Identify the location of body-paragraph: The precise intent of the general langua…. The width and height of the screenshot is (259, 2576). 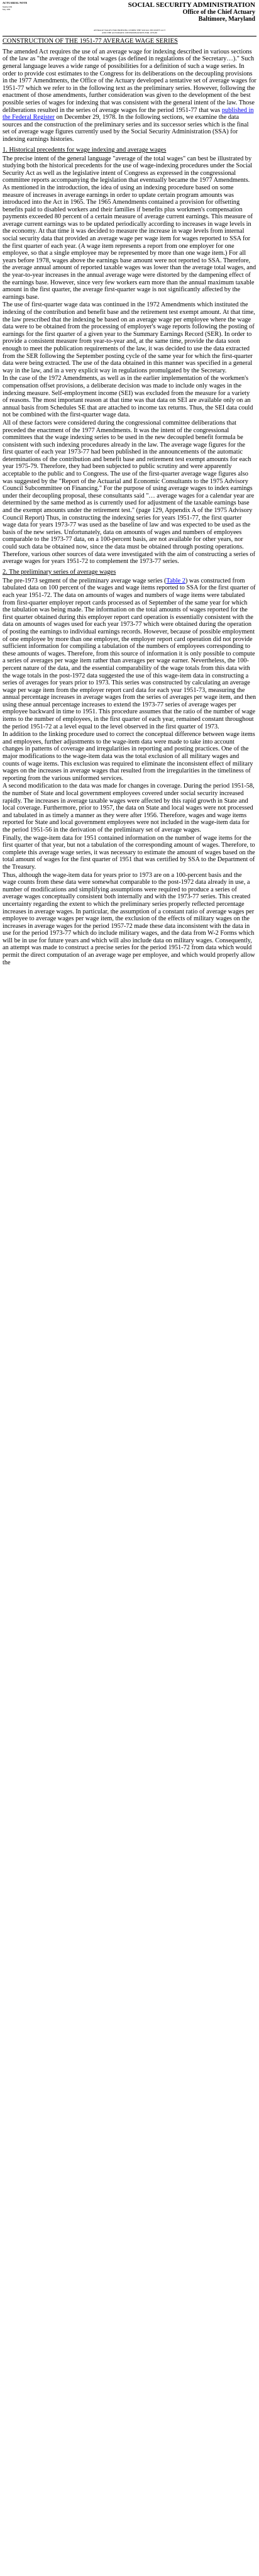
(129, 228).